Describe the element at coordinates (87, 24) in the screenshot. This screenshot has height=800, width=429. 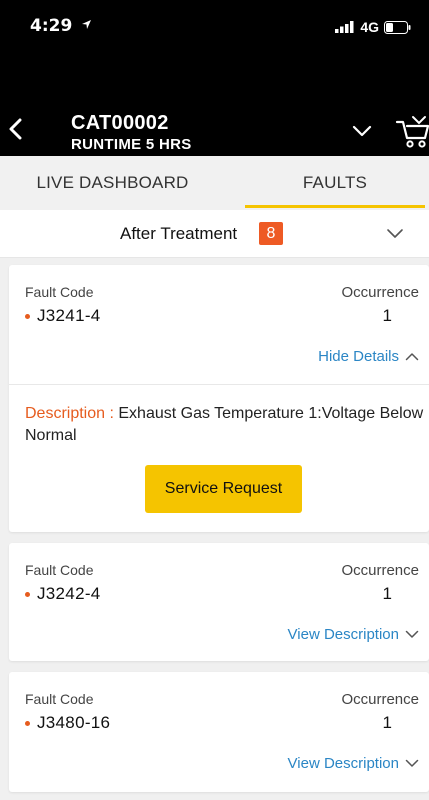
I see `location-arrow-icon` at that location.